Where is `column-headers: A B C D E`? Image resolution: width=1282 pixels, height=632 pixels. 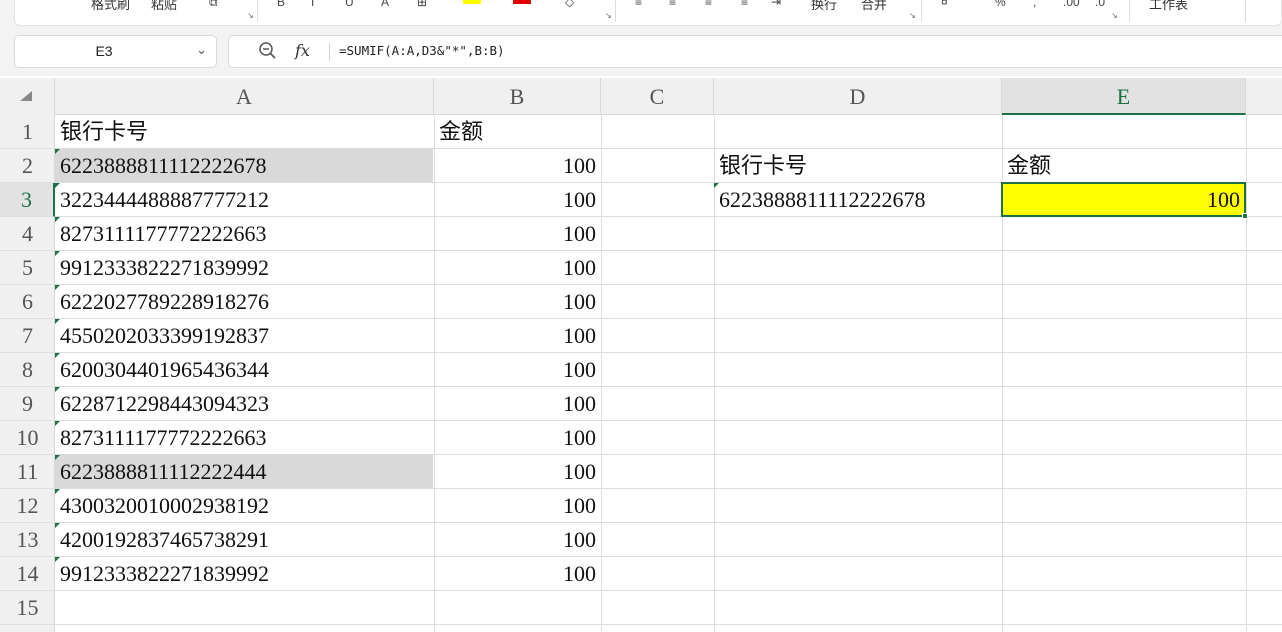
column-headers: A B C D E is located at coordinates (641, 96).